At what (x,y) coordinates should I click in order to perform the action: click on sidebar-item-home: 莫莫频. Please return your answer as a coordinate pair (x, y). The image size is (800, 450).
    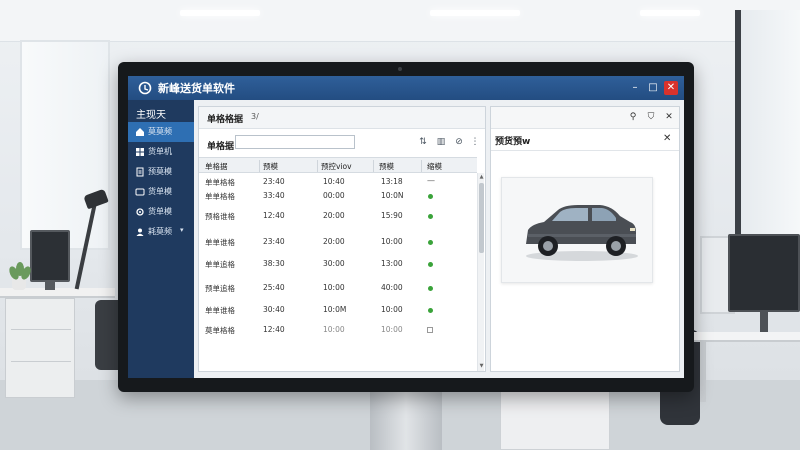
    Looking at the image, I should click on (161, 132).